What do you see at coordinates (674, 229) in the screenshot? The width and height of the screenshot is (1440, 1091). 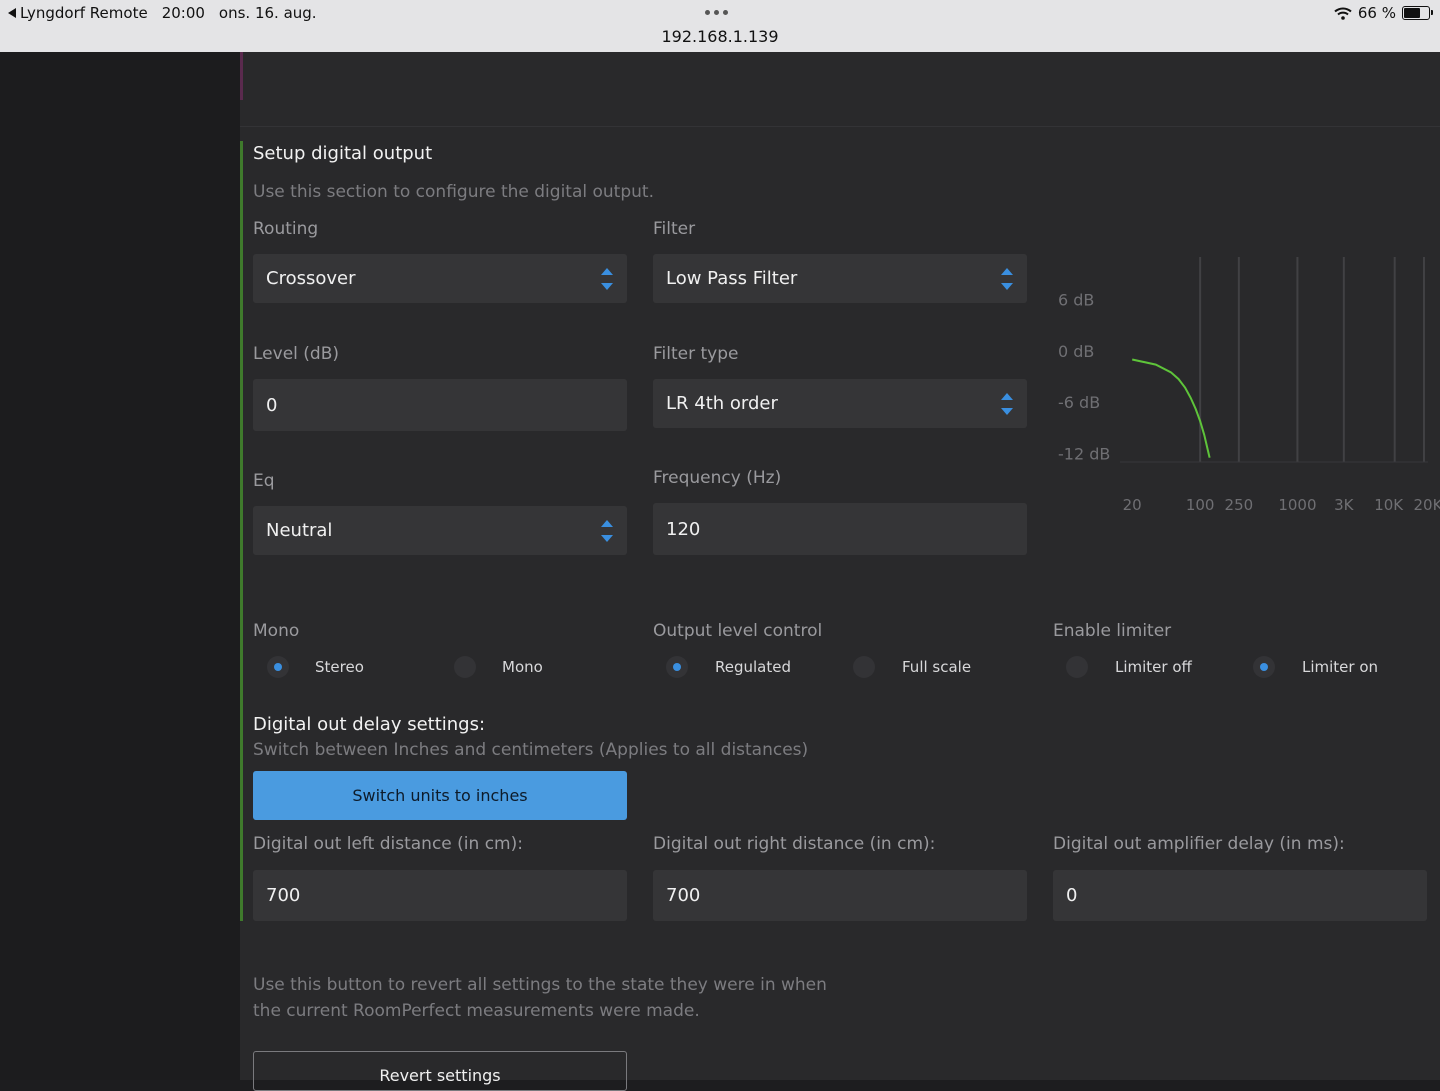 I see `filter-label: Filter` at bounding box center [674, 229].